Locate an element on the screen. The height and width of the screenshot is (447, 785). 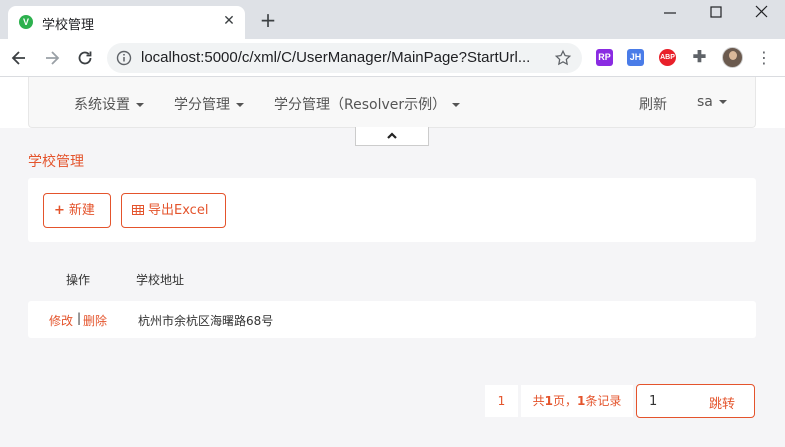
export-excel-button: 导出Excel is located at coordinates (173, 210).